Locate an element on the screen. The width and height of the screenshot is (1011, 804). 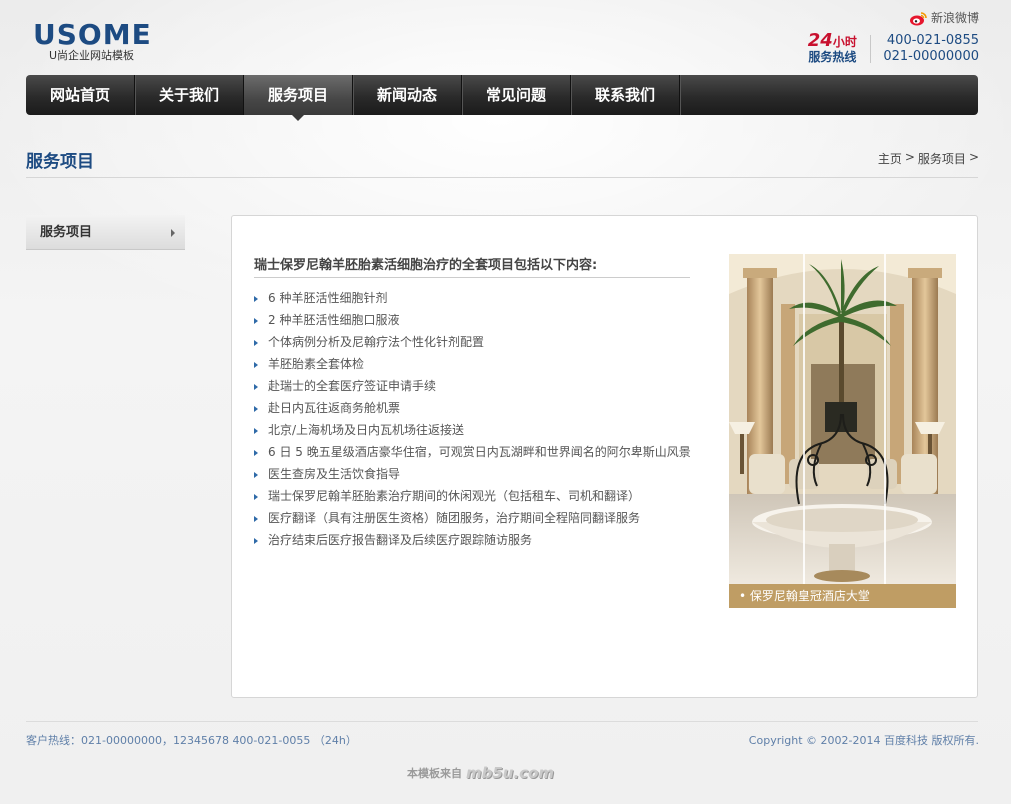
list-item: 医生查房及生活饮食指导 is located at coordinates (472, 474).